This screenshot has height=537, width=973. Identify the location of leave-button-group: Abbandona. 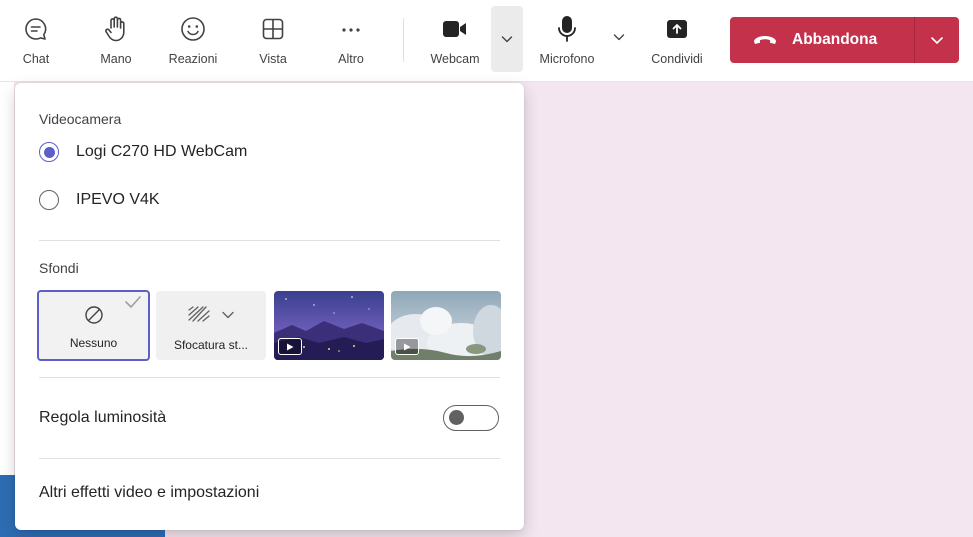
(844, 40).